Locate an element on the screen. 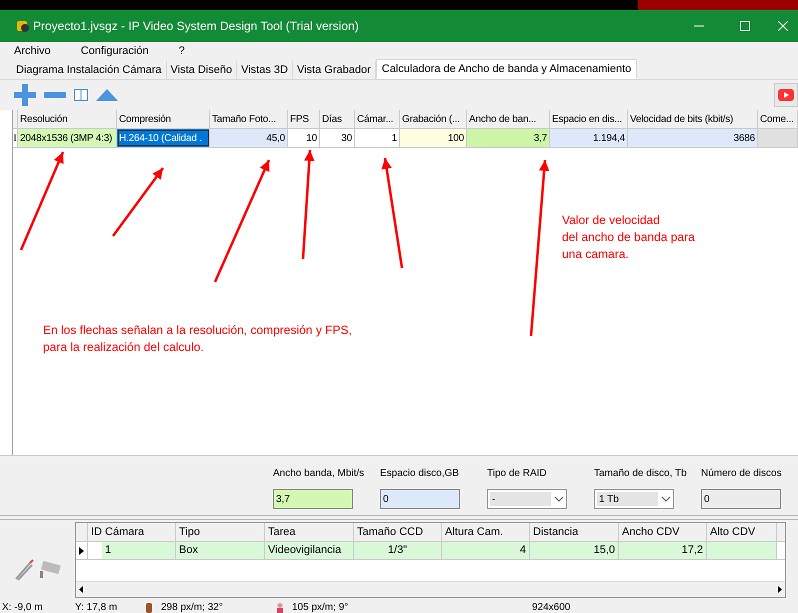 Image resolution: width=798 pixels, height=613 pixels. status-text: 105 px/m; 9° is located at coordinates (321, 608).